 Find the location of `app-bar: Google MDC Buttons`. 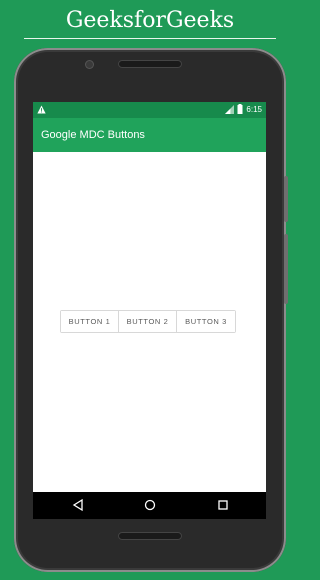

app-bar: Google MDC Buttons is located at coordinates (149, 135).